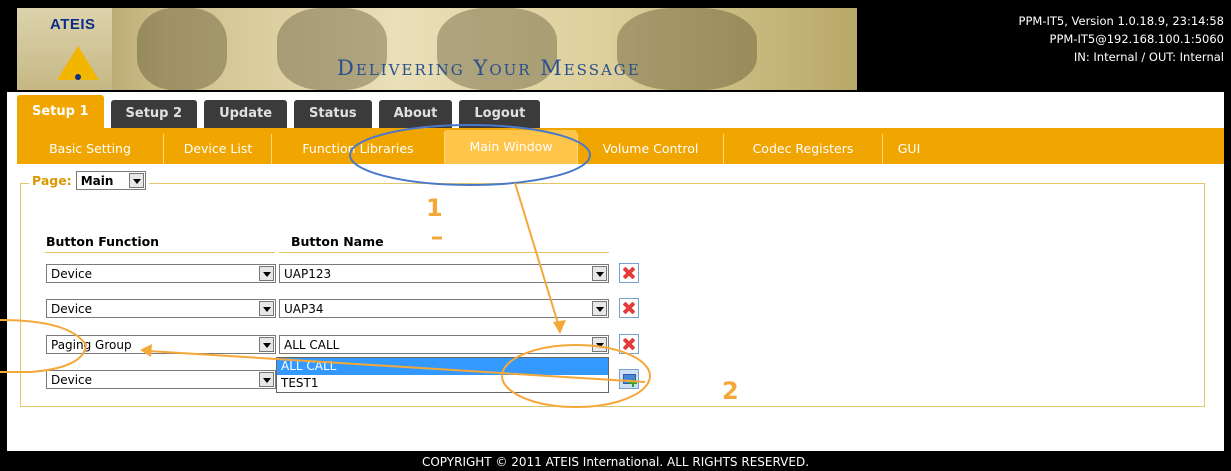 The width and height of the screenshot is (1231, 471). I want to click on name-dropdown-list: ALL CALL TEST1, so click(442, 375).